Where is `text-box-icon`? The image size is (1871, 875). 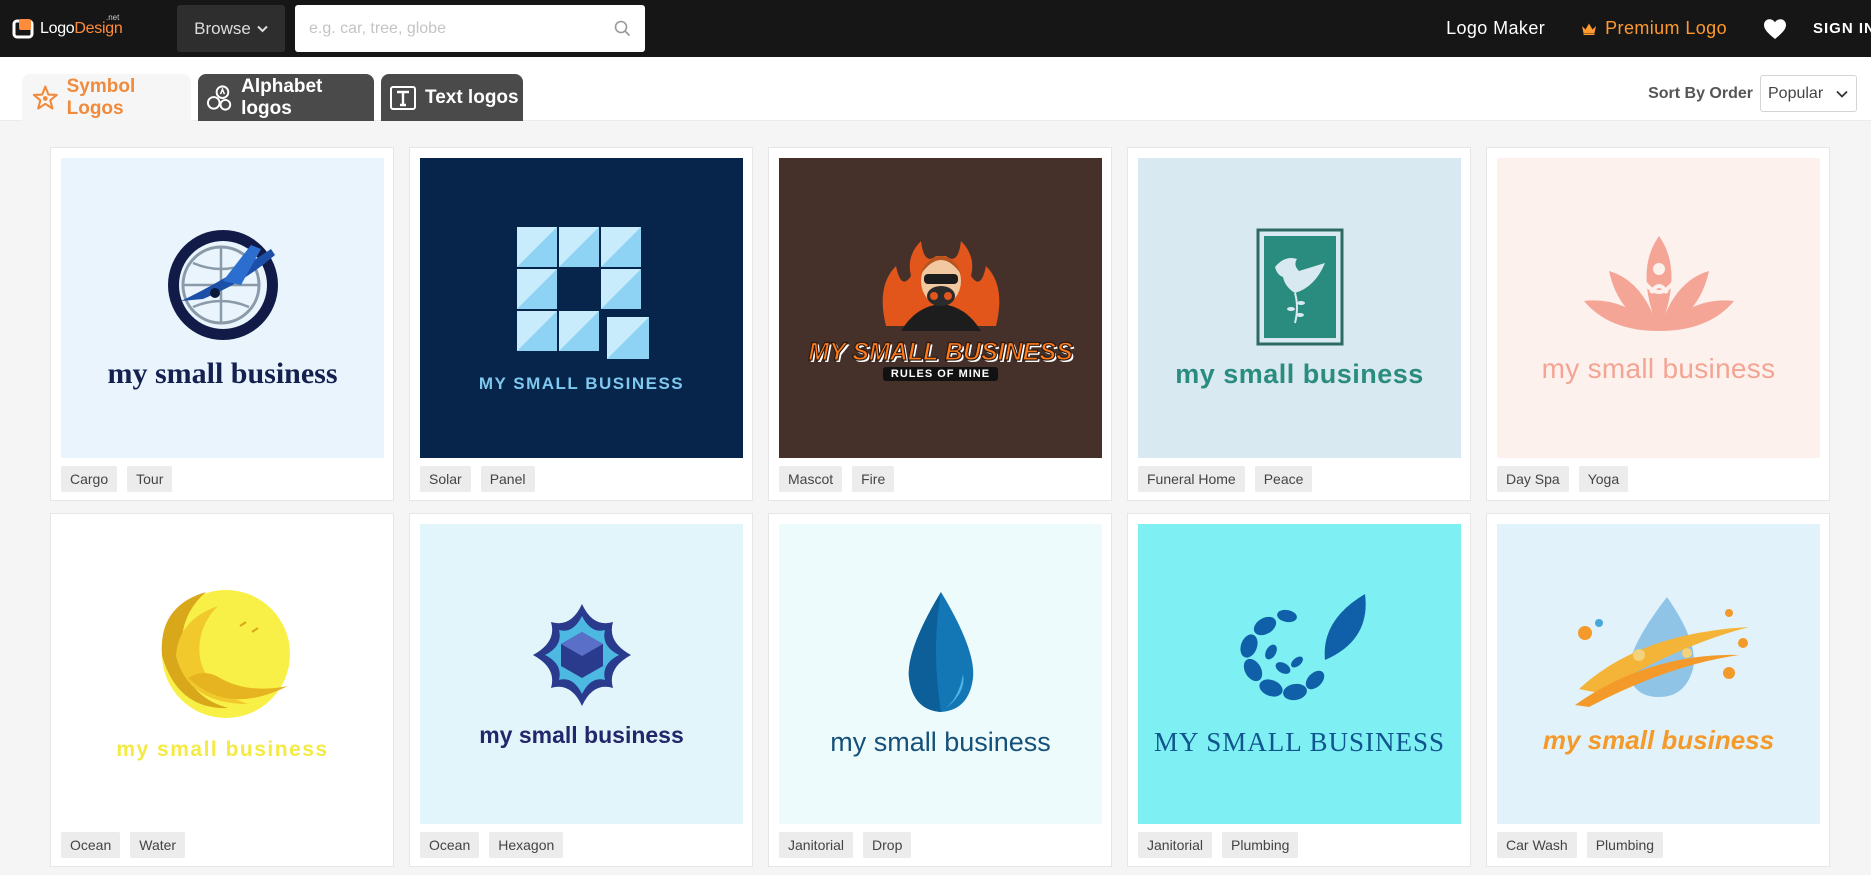 text-box-icon is located at coordinates (403, 97).